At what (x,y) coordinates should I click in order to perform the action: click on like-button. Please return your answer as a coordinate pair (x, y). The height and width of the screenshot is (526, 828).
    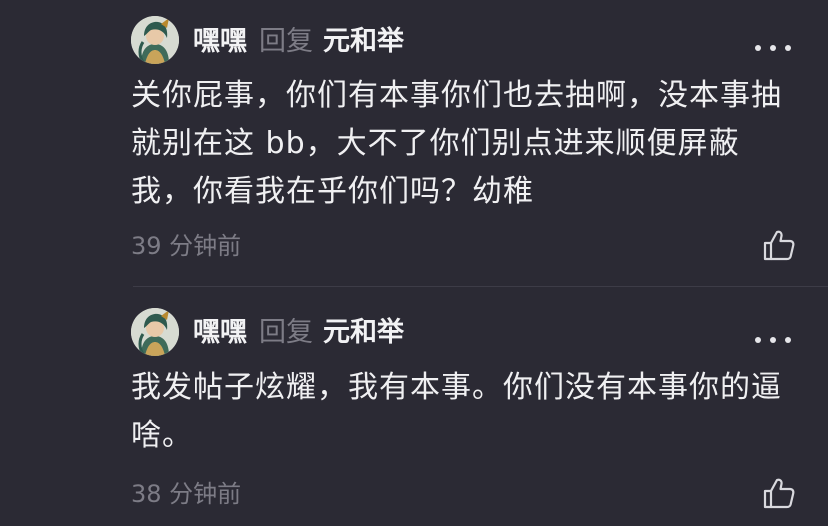
    Looking at the image, I should click on (779, 493).